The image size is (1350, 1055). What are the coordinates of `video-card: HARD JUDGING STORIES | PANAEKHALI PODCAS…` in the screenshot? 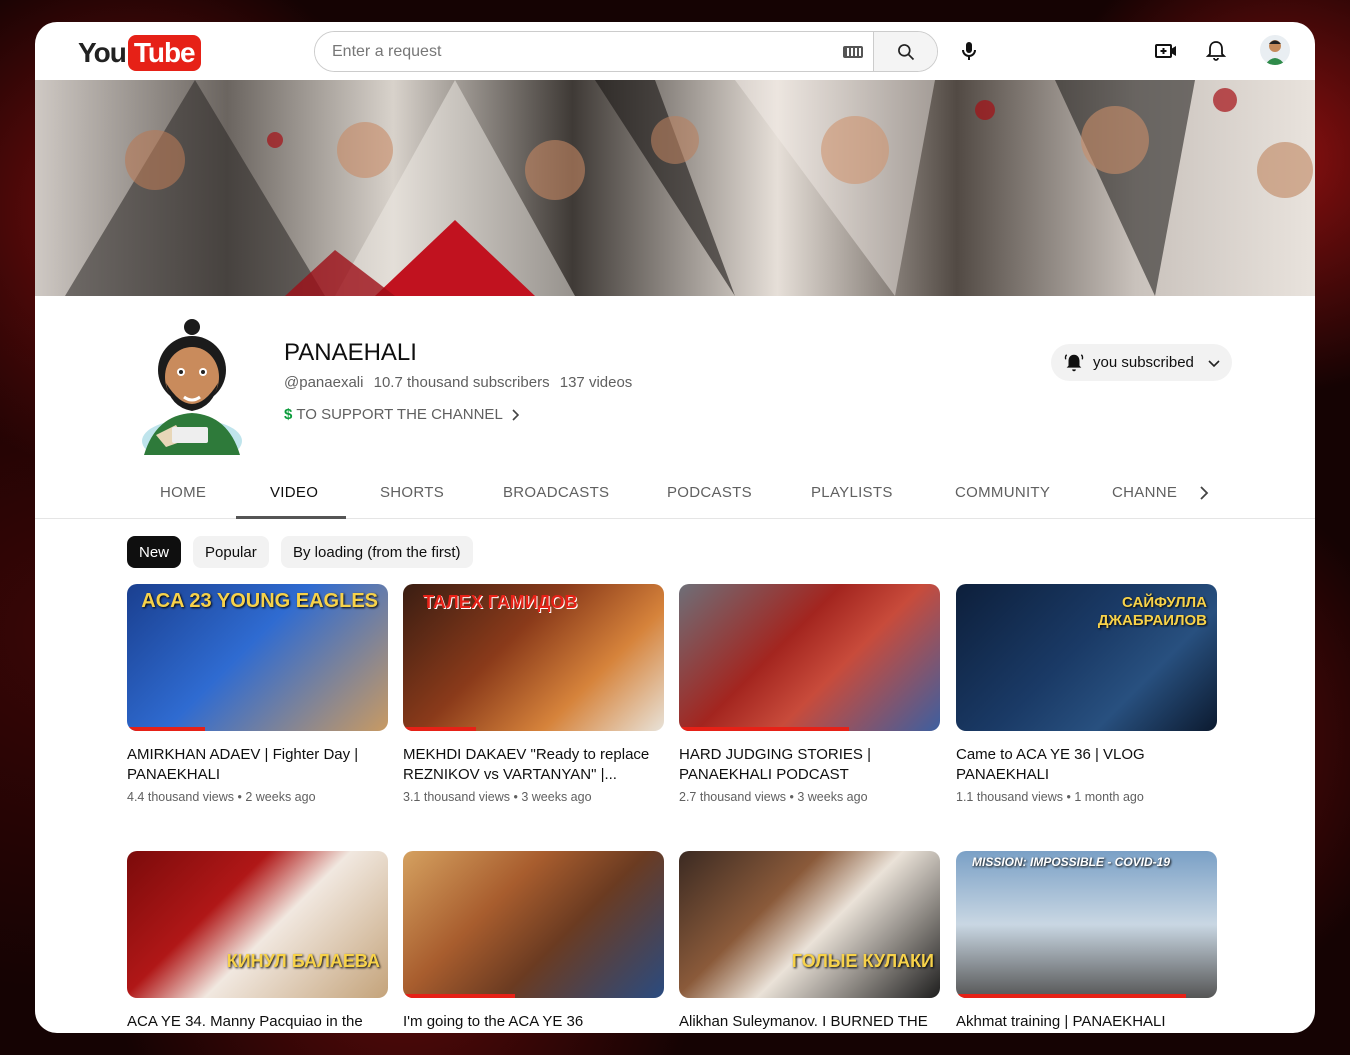 It's located at (809, 694).